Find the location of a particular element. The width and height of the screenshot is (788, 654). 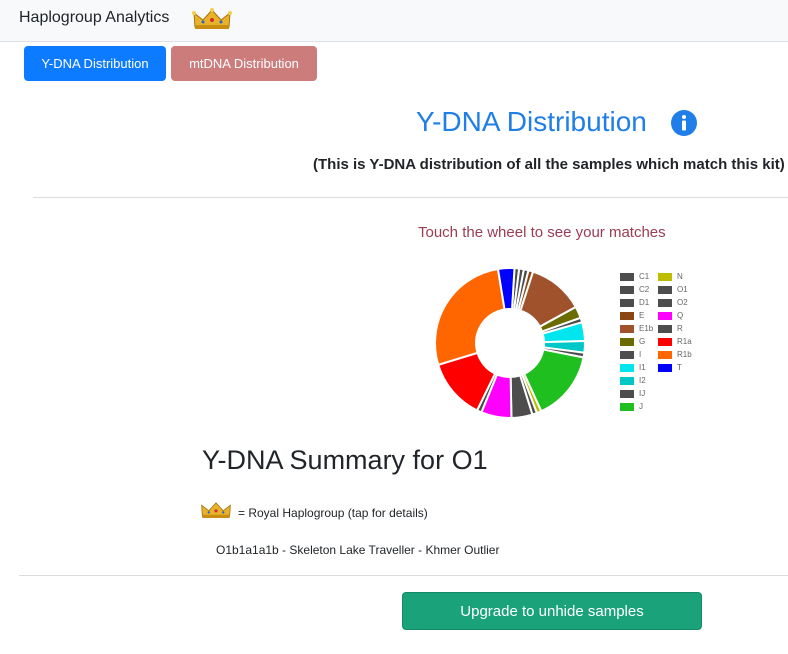

legend-label: Q is located at coordinates (680, 315).